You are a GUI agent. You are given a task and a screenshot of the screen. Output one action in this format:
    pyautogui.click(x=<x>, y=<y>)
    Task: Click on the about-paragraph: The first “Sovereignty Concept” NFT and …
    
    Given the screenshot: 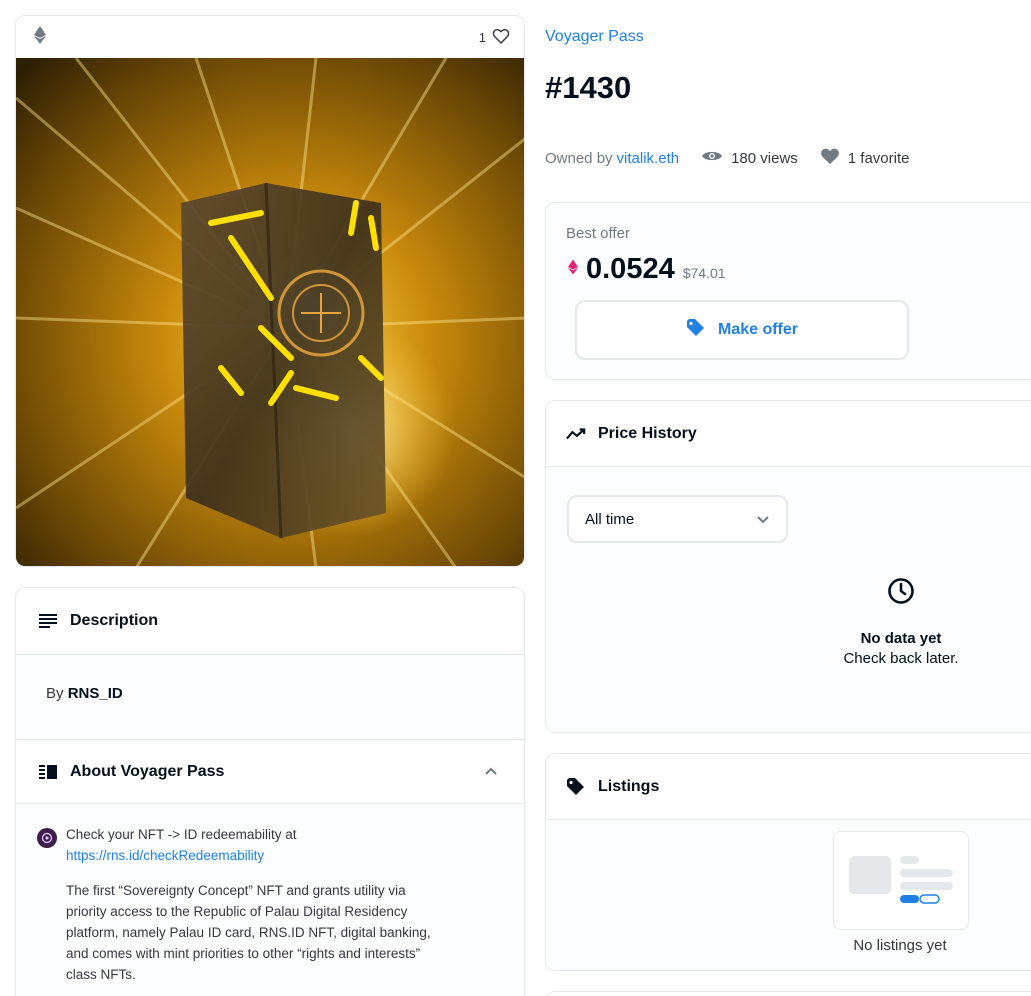 What is the action you would take?
    pyautogui.click(x=248, y=932)
    